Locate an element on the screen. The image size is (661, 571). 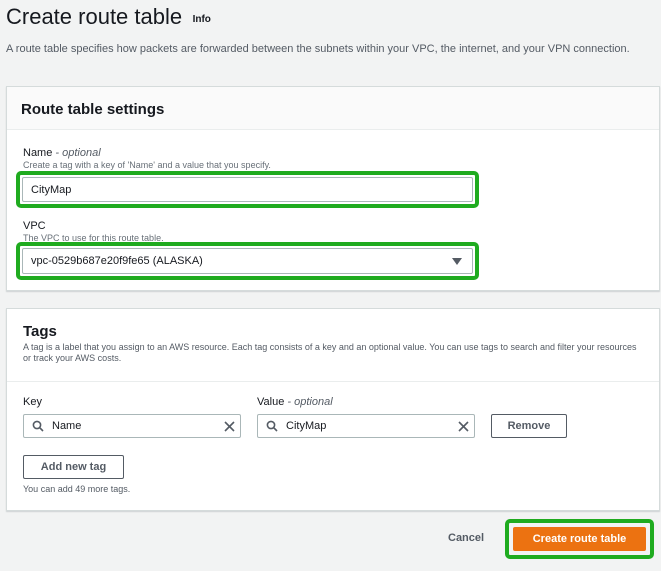
info-link: Info is located at coordinates (202, 19).